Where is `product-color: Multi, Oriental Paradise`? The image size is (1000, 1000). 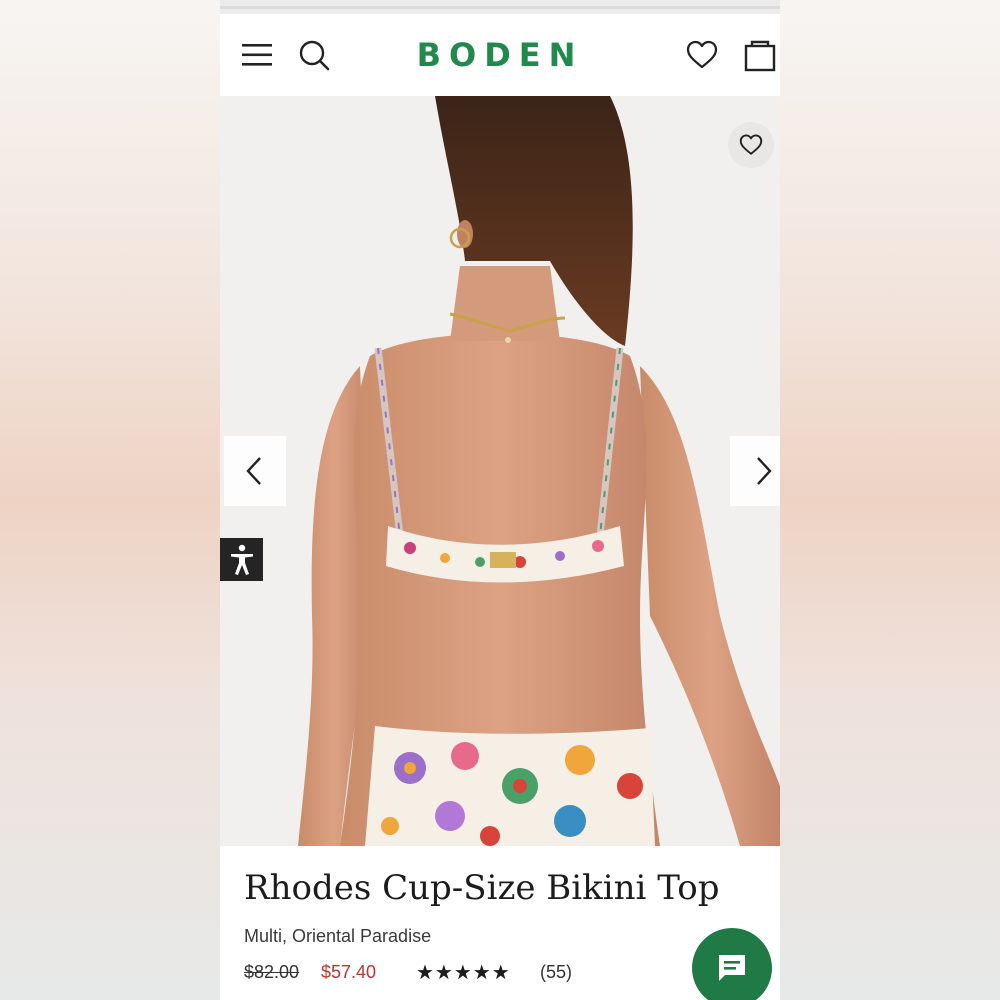 product-color: Multi, Oriental Paradise is located at coordinates (338, 936).